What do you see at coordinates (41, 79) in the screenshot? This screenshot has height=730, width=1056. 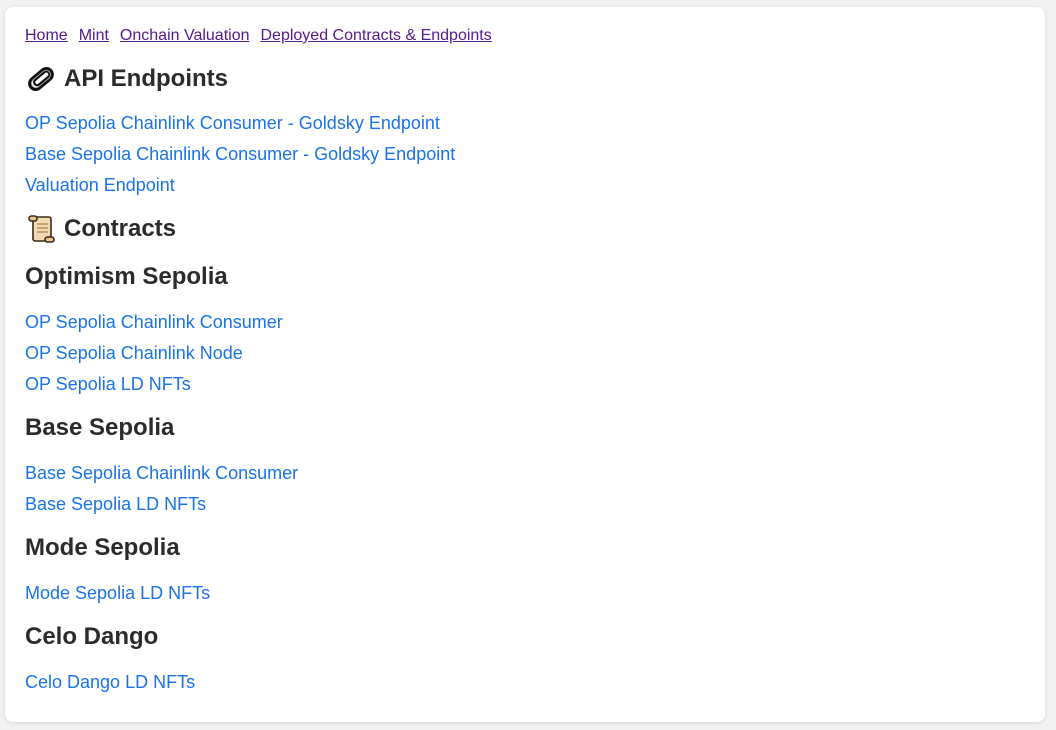 I see `paperclip-icon` at bounding box center [41, 79].